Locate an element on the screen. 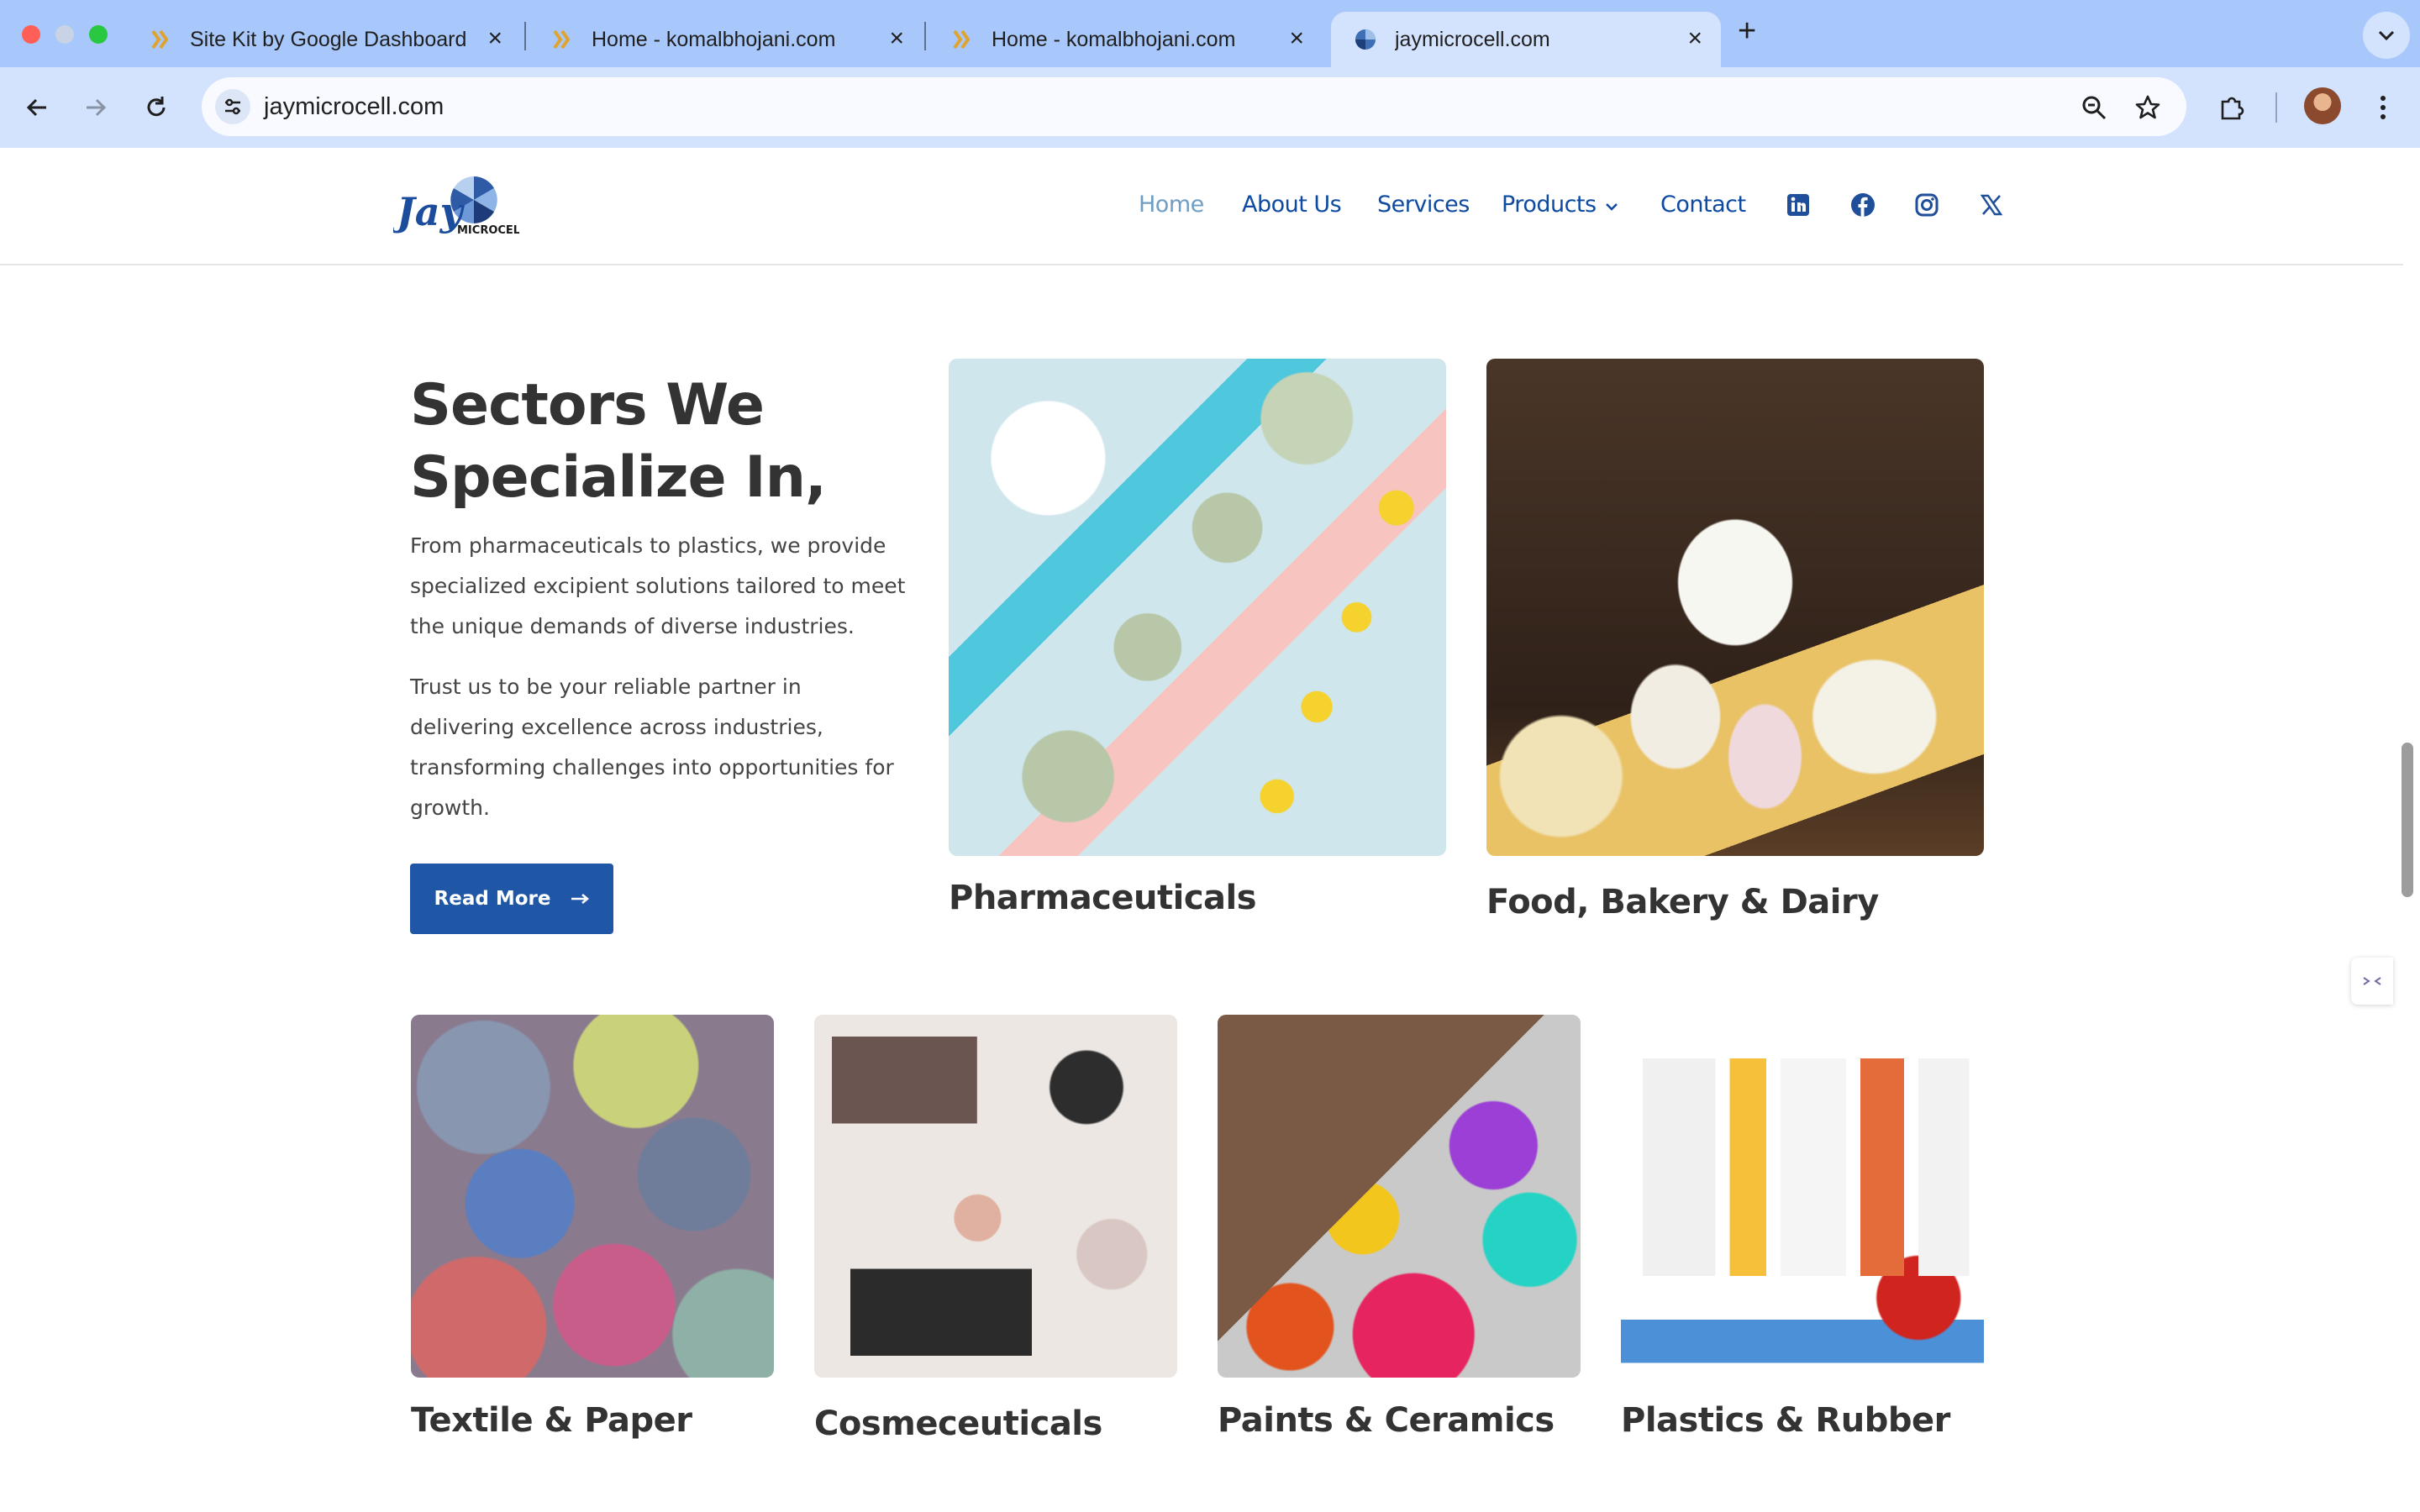 The image size is (2420, 1512). textile-paper-image is located at coordinates (592, 1196).